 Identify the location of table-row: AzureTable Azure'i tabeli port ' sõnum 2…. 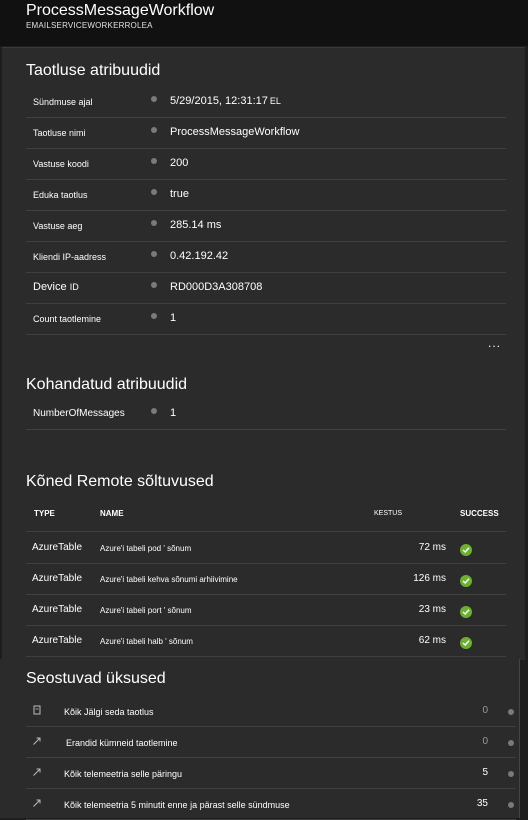
(266, 610).